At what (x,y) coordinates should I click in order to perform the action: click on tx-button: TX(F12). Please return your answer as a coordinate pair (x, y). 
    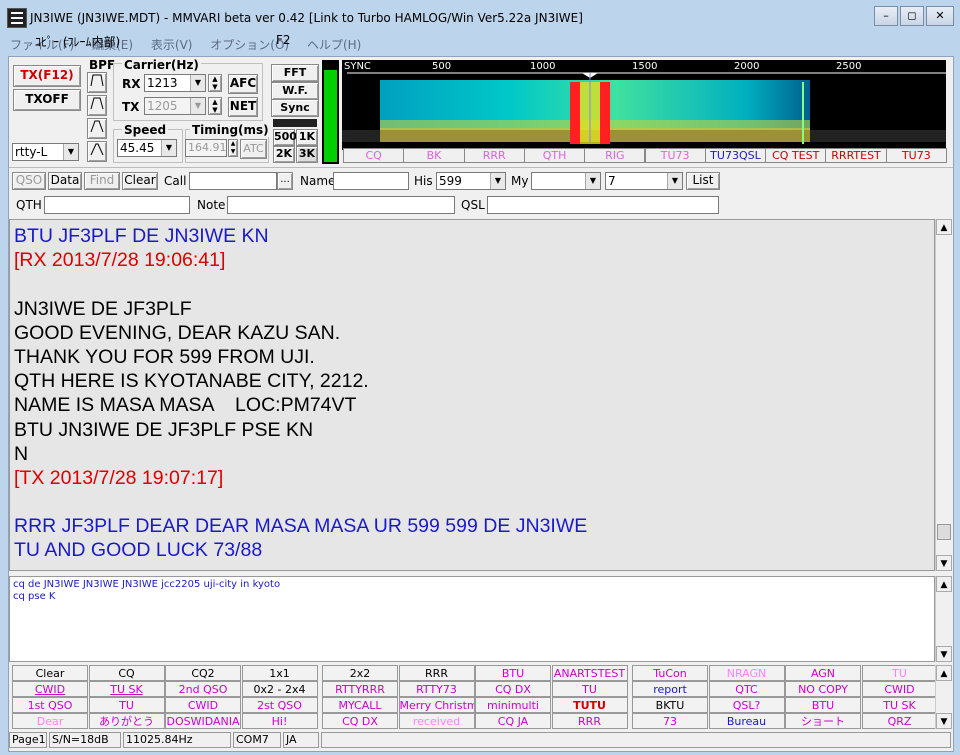
    Looking at the image, I should click on (47, 76).